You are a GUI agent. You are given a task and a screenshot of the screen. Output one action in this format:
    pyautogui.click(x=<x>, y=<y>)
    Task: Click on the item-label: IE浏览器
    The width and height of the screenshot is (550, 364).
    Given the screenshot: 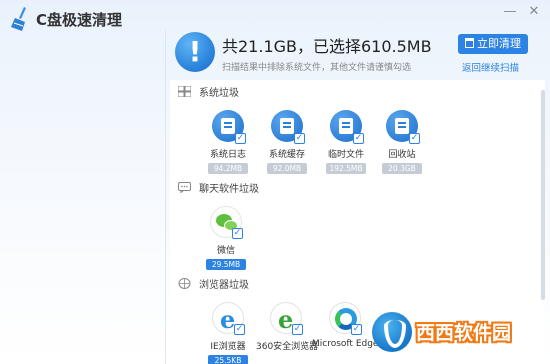 What is the action you would take?
    pyautogui.click(x=228, y=347)
    